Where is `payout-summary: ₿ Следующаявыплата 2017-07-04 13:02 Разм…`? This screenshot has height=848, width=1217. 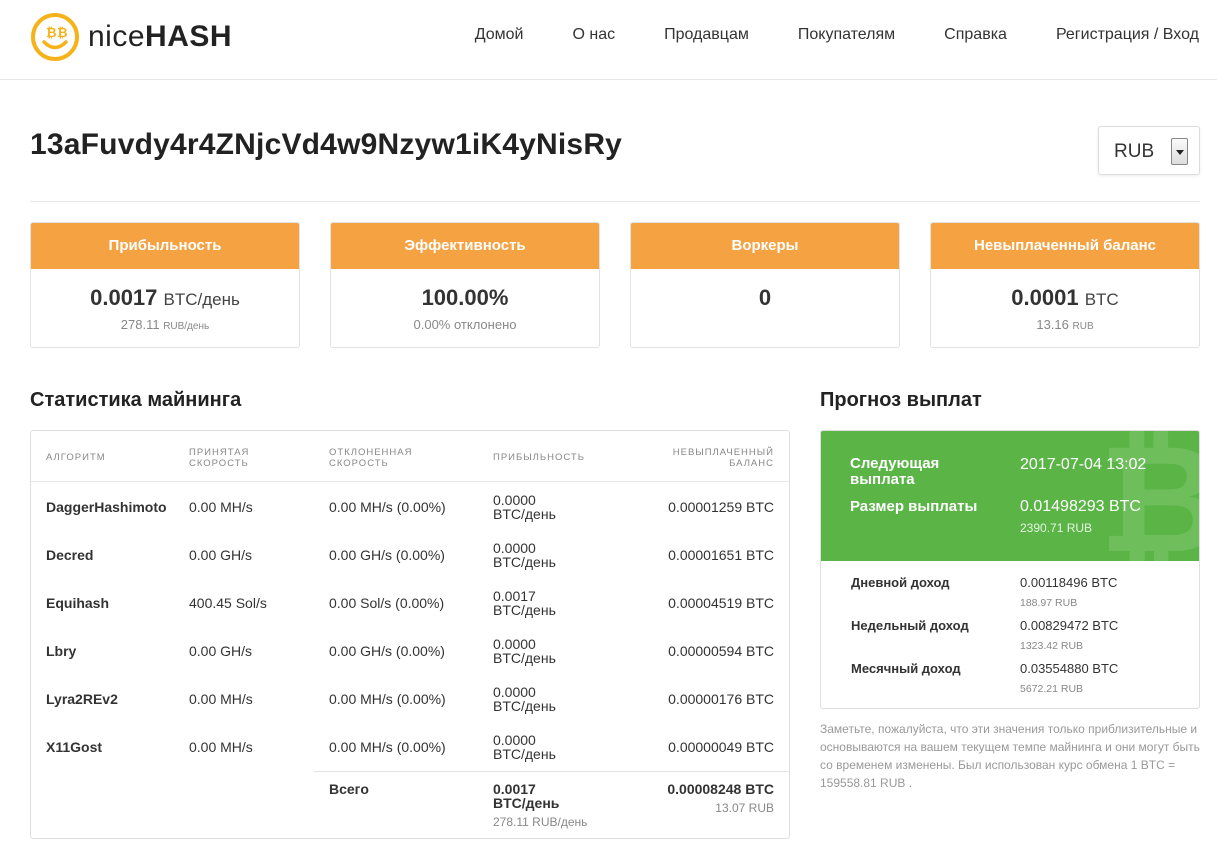 payout-summary: ₿ Следующаявыплата 2017-07-04 13:02 Разм… is located at coordinates (1010, 496).